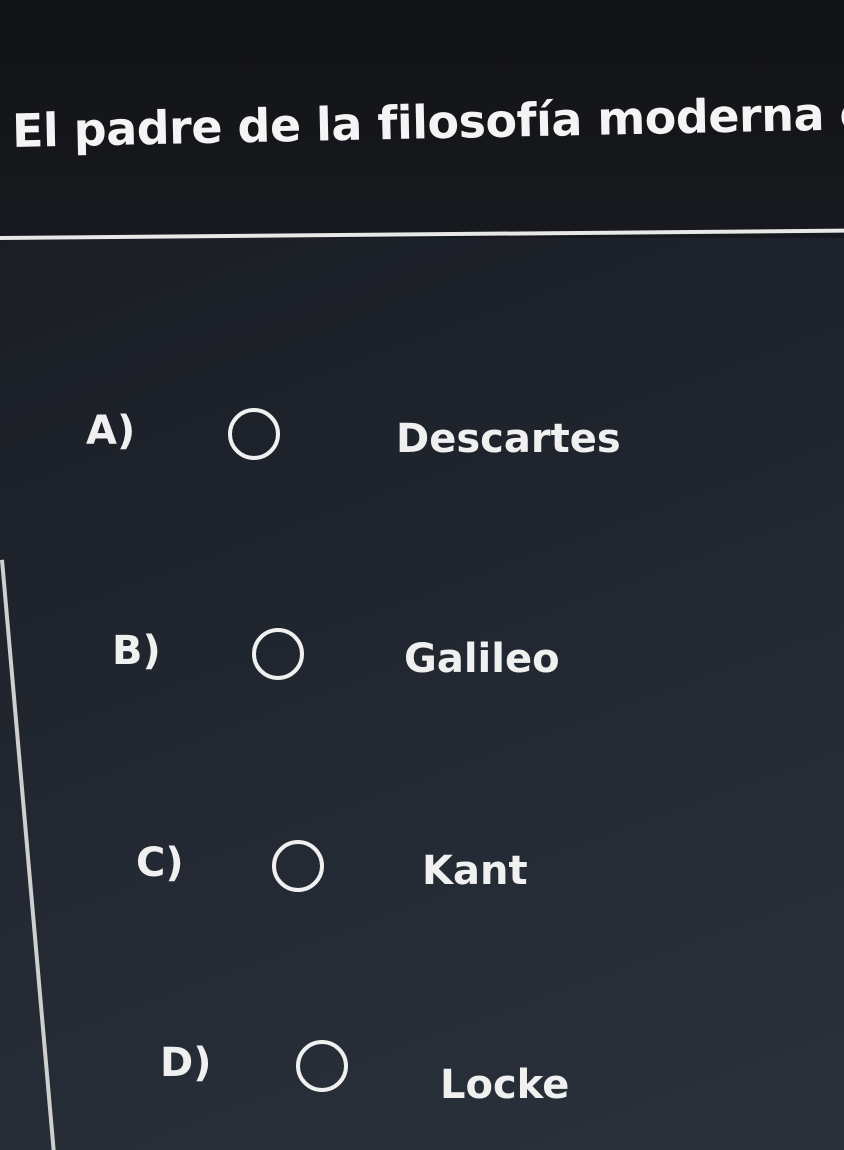  Describe the element at coordinates (186, 1063) in the screenshot. I see `option-letter: D)` at that location.